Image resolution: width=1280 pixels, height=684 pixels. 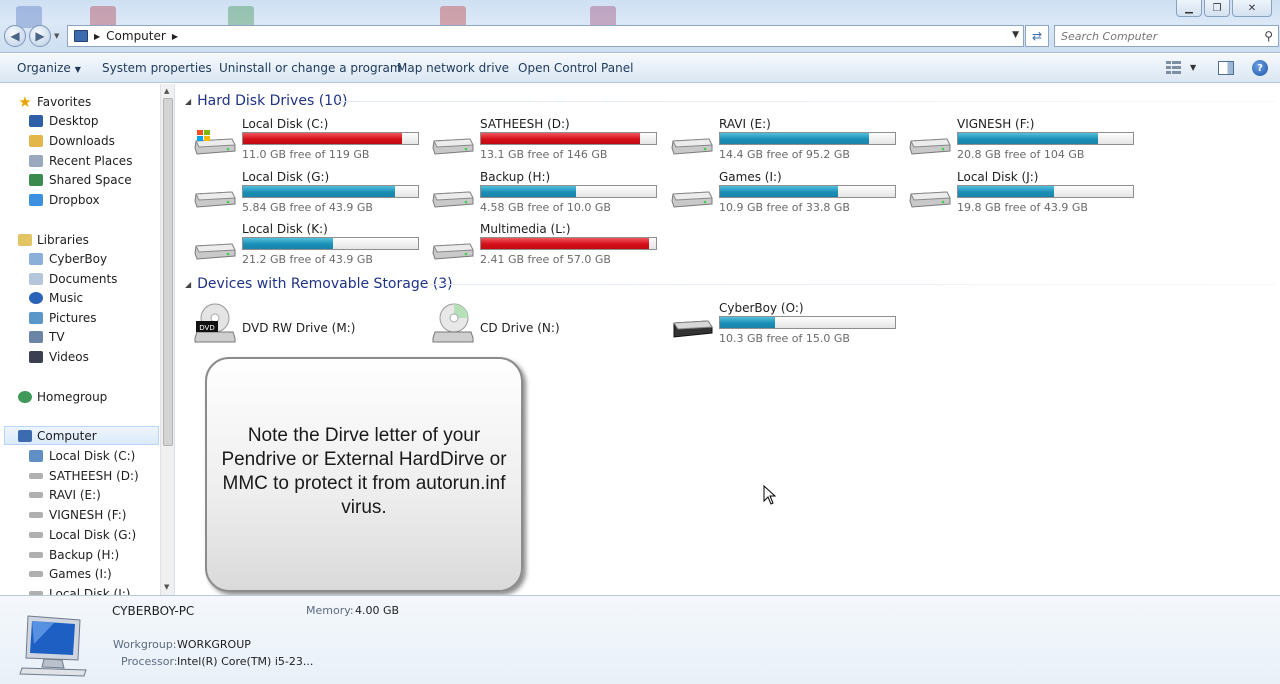 What do you see at coordinates (77, 69) in the screenshot?
I see `chevron-down-icon: ▼` at bounding box center [77, 69].